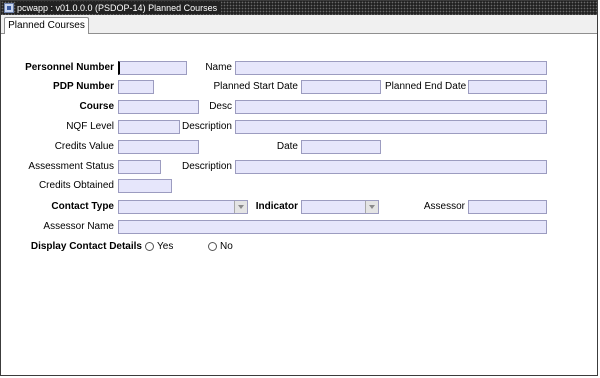 The width and height of the screenshot is (600, 378). Describe the element at coordinates (444, 206) in the screenshot. I see `assessor-label: Assessor` at that location.